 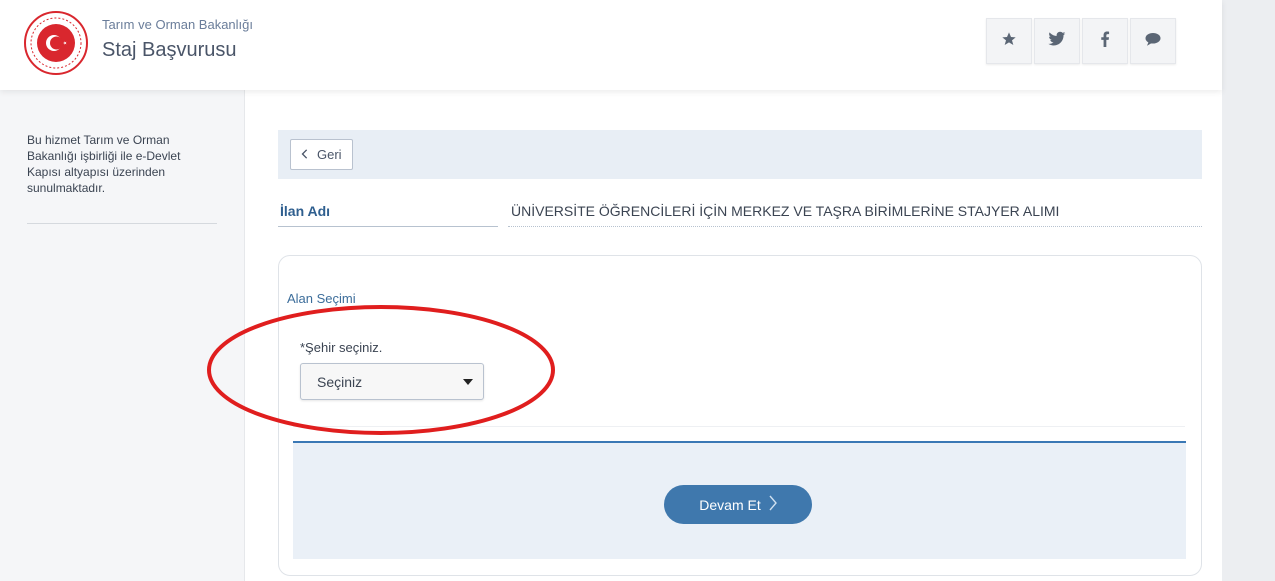 What do you see at coordinates (468, 382) in the screenshot?
I see `caret-down-icon` at bounding box center [468, 382].